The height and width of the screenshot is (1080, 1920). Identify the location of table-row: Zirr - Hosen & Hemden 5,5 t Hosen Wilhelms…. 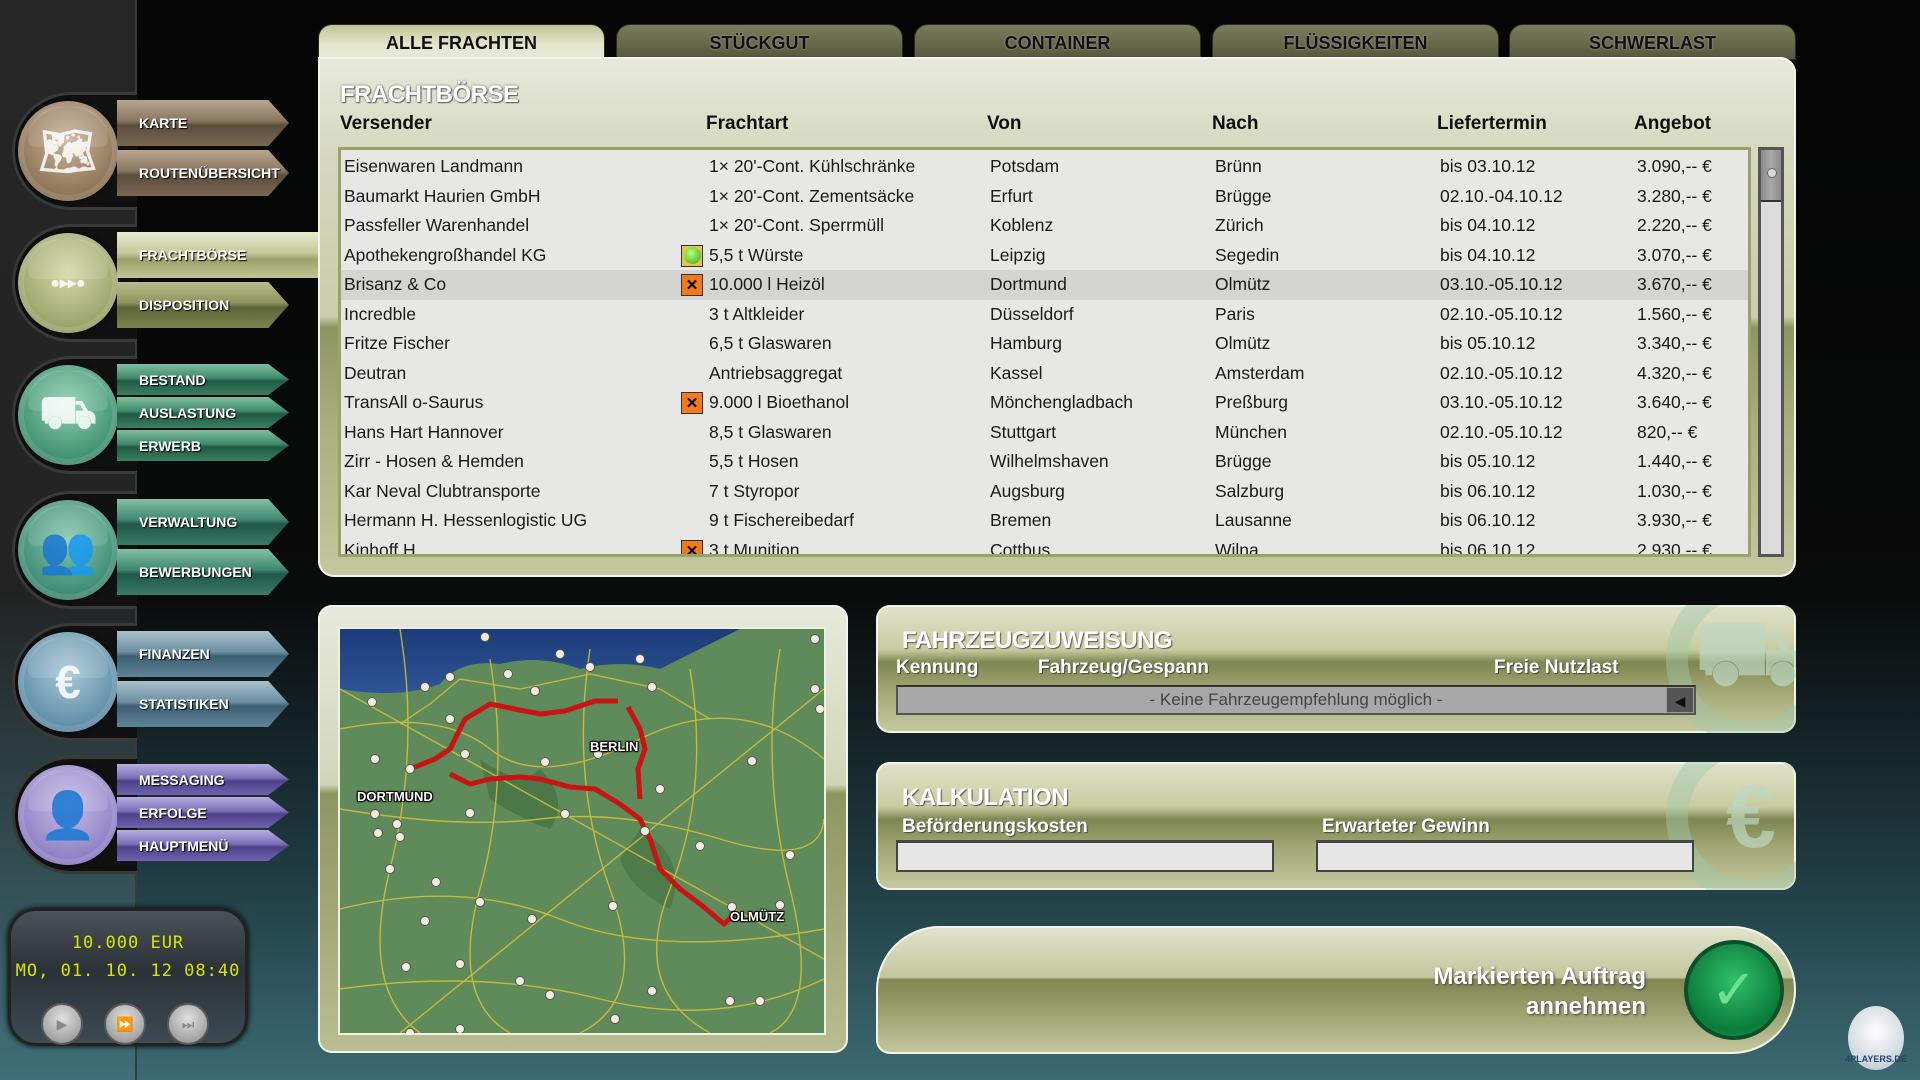
(1044, 462).